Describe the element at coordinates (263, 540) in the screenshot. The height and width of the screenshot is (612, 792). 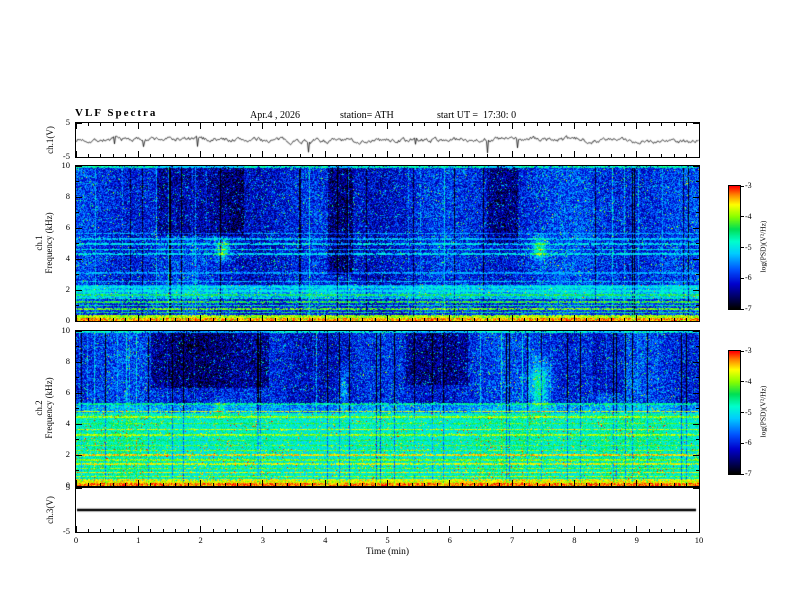
I see `x-tick-label: 3` at that location.